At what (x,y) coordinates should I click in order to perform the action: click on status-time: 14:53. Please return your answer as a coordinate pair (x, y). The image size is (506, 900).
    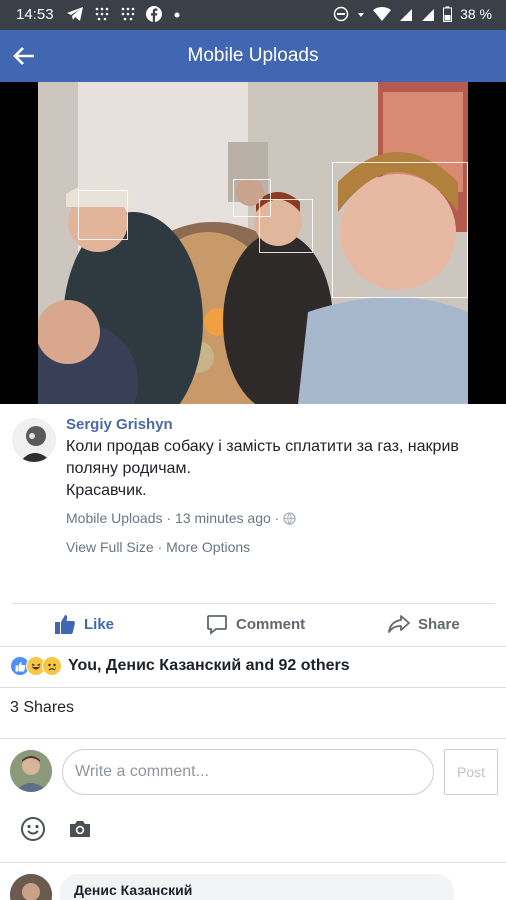
    Looking at the image, I should click on (35, 14).